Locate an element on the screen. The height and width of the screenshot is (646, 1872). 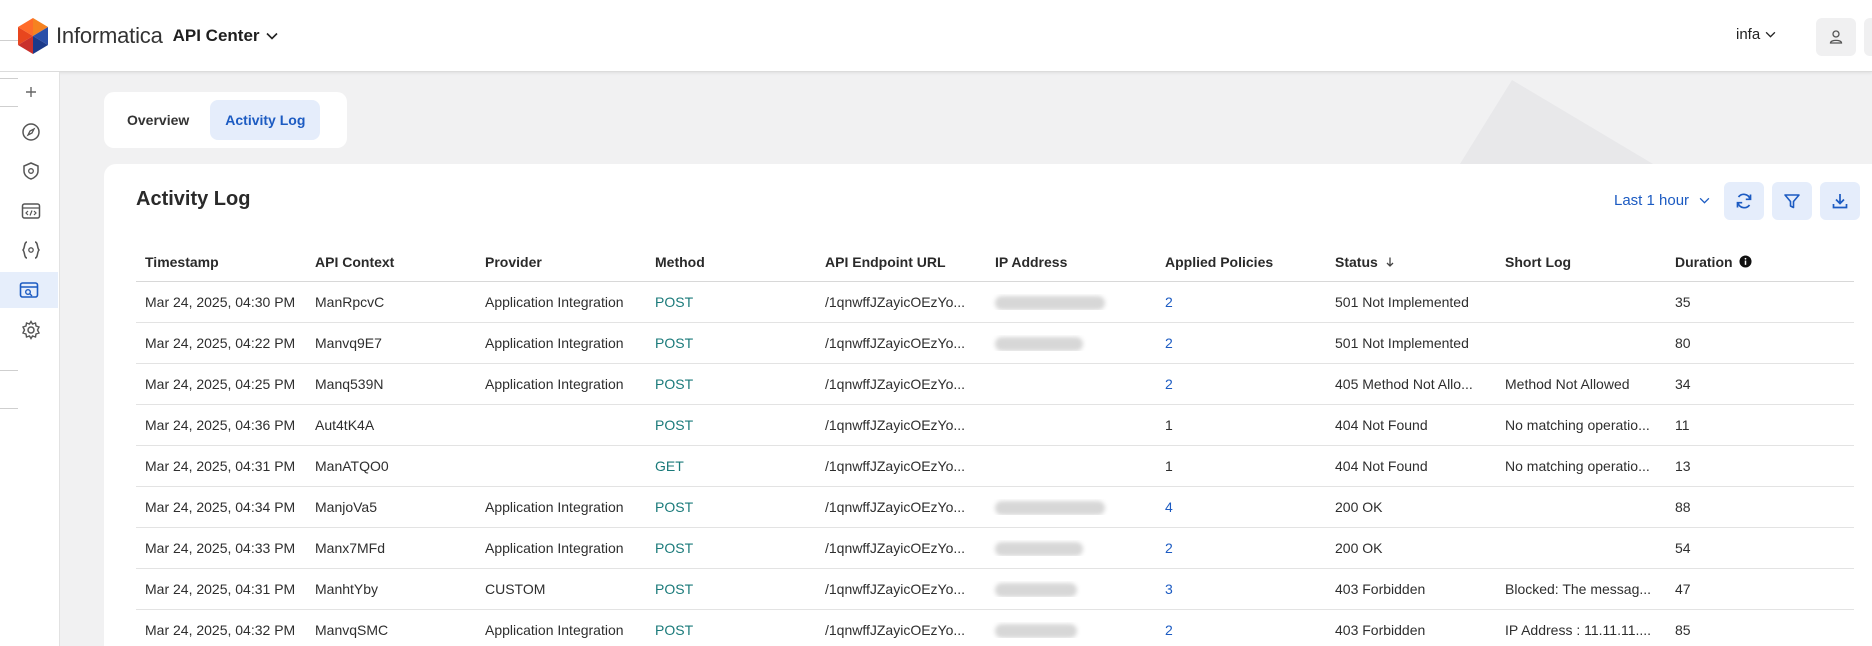
sort-descending-icon is located at coordinates (1390, 262).